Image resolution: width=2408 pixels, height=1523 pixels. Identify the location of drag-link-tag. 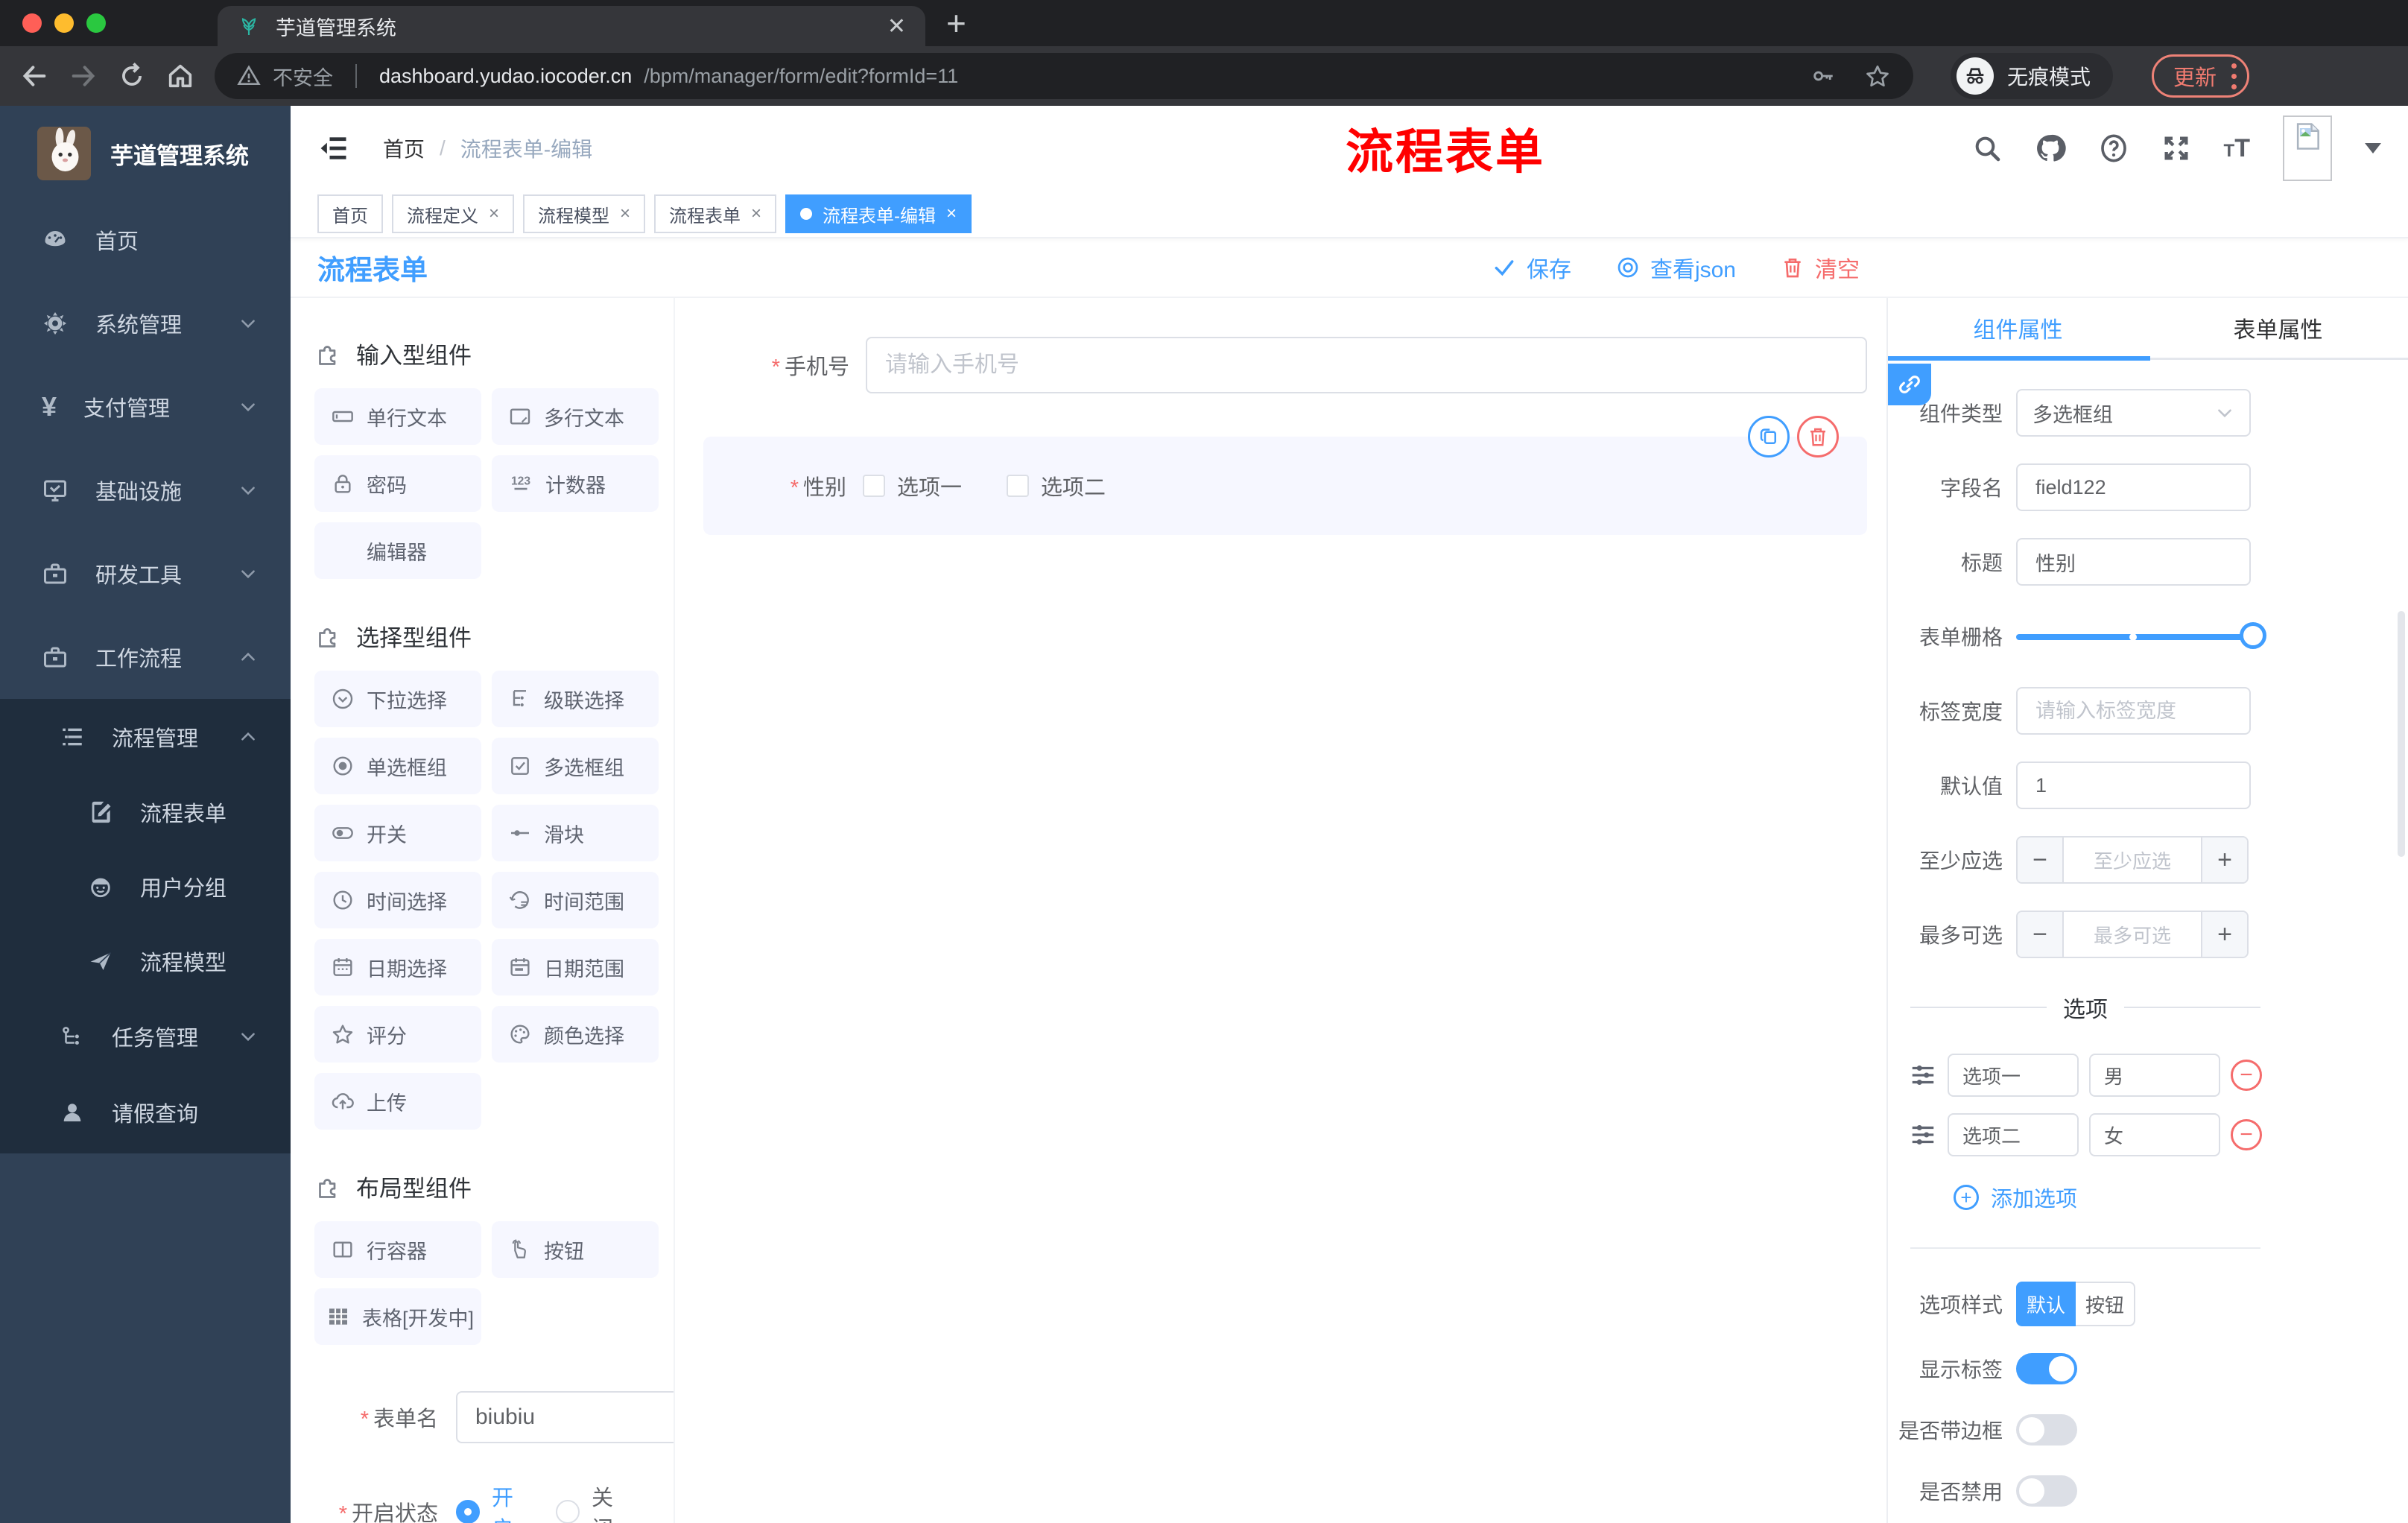
(1909, 385).